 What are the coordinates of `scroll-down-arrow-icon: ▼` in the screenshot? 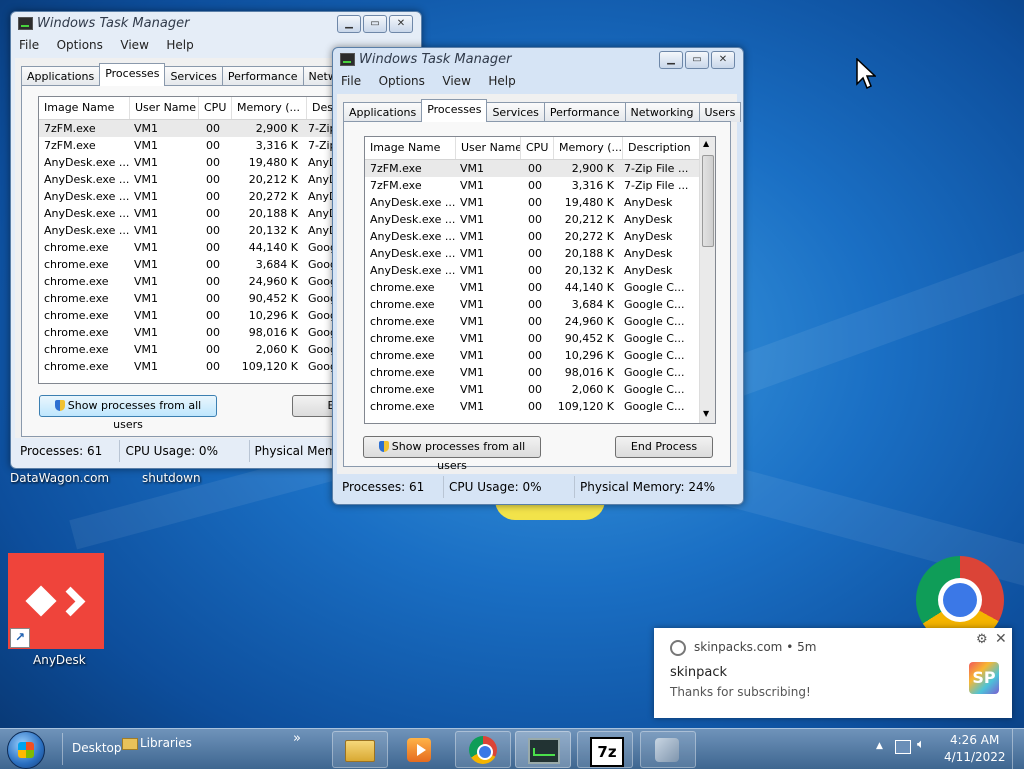 It's located at (706, 413).